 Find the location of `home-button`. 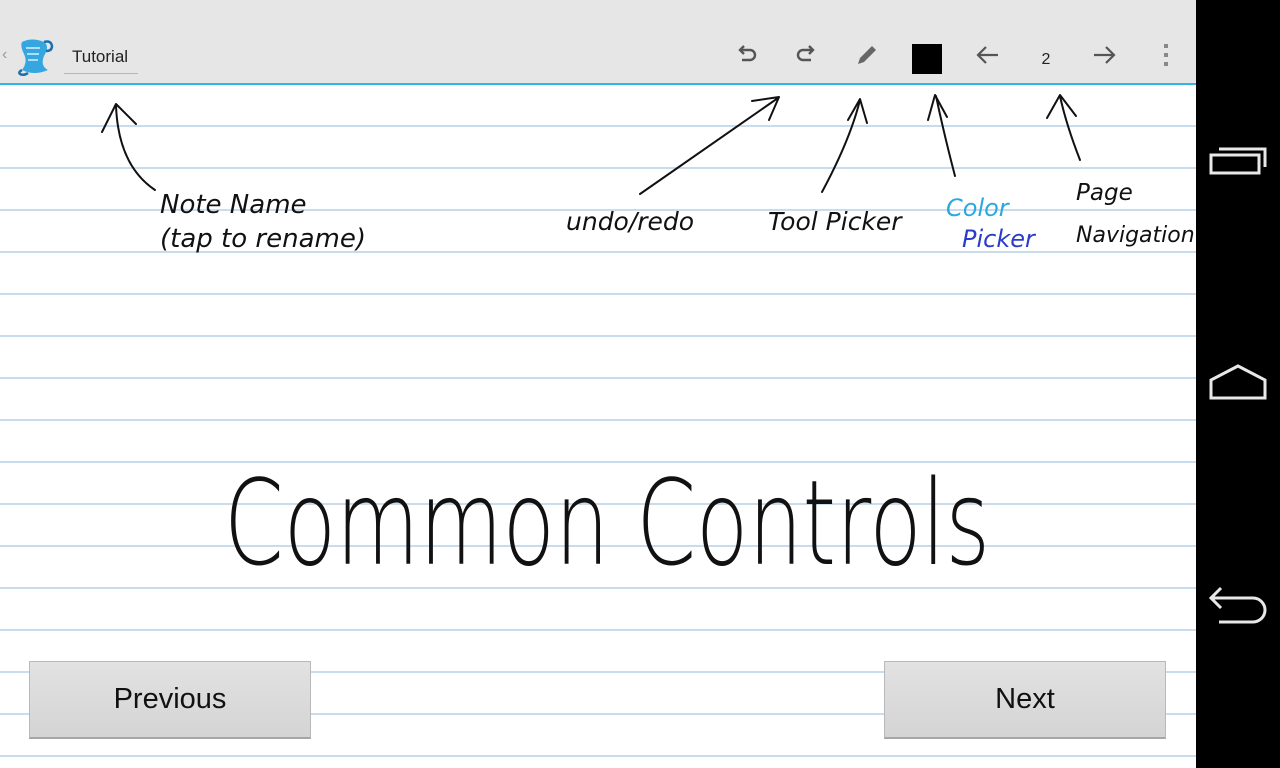

home-button is located at coordinates (1238, 382).